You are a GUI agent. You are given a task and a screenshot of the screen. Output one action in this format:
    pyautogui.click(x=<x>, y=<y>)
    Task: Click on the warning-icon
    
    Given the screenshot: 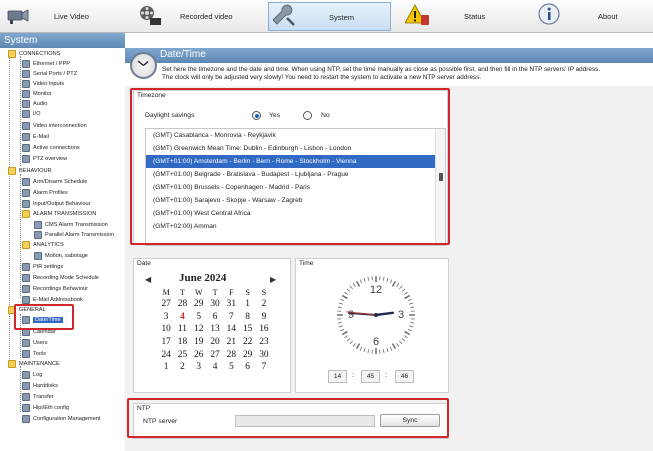 What is the action you would take?
    pyautogui.click(x=417, y=14)
    